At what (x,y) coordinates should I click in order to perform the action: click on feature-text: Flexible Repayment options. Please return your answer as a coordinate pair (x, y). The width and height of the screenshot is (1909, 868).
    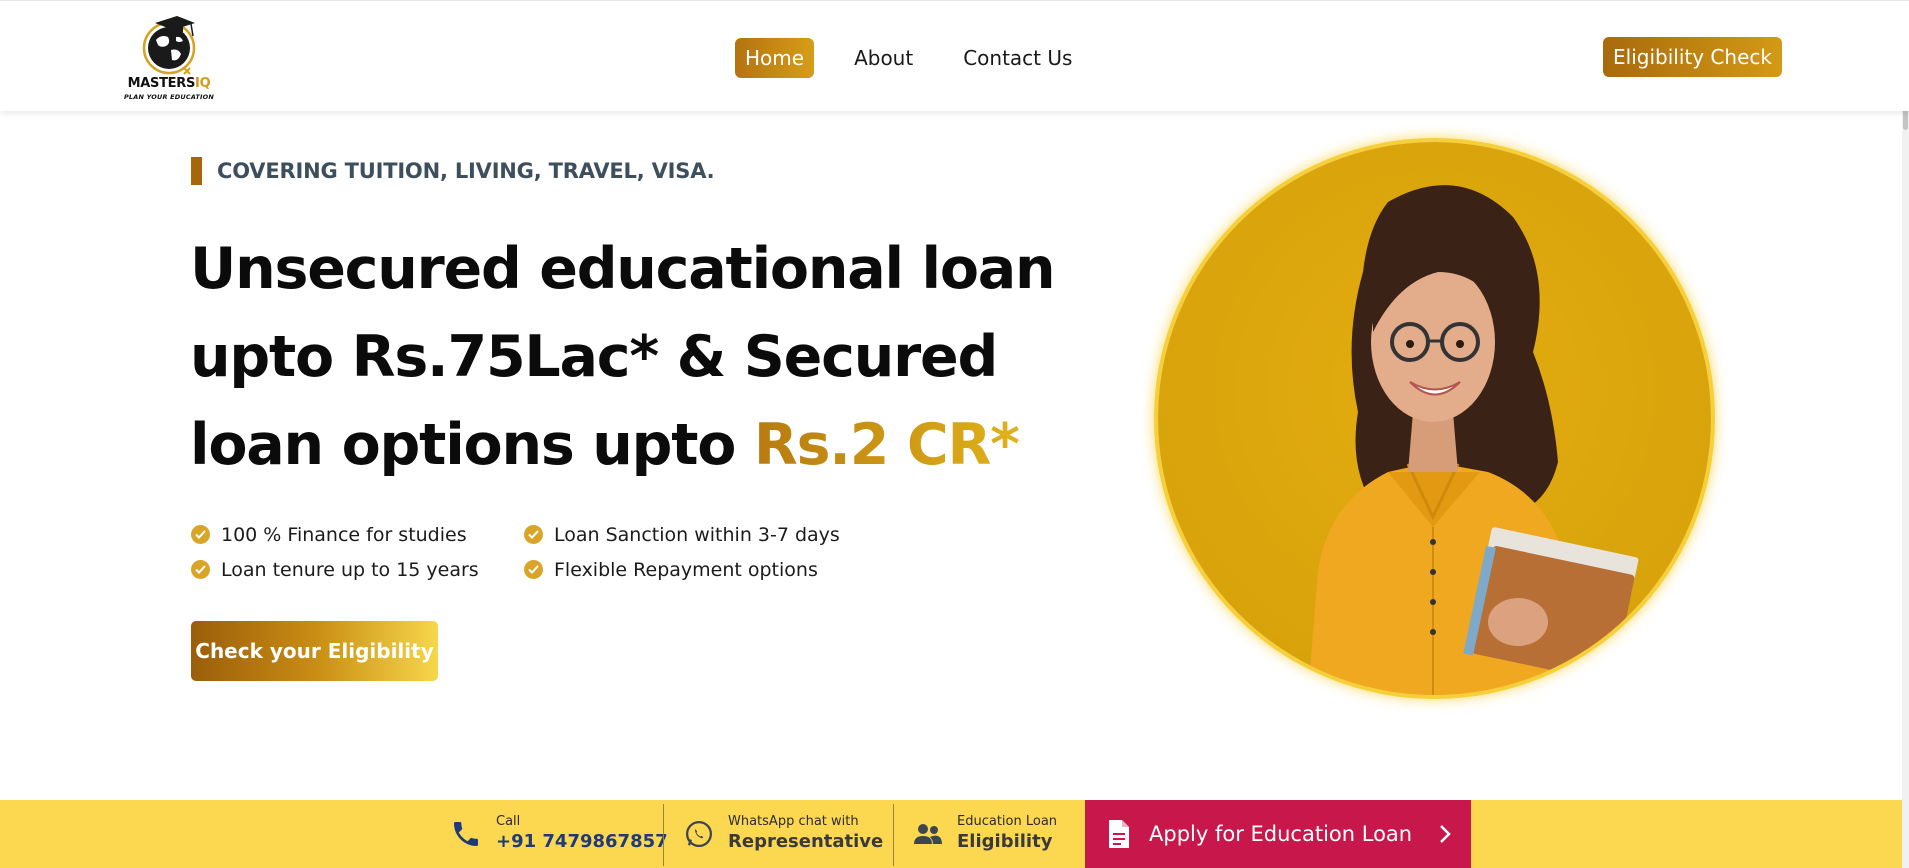
    Looking at the image, I should click on (686, 569).